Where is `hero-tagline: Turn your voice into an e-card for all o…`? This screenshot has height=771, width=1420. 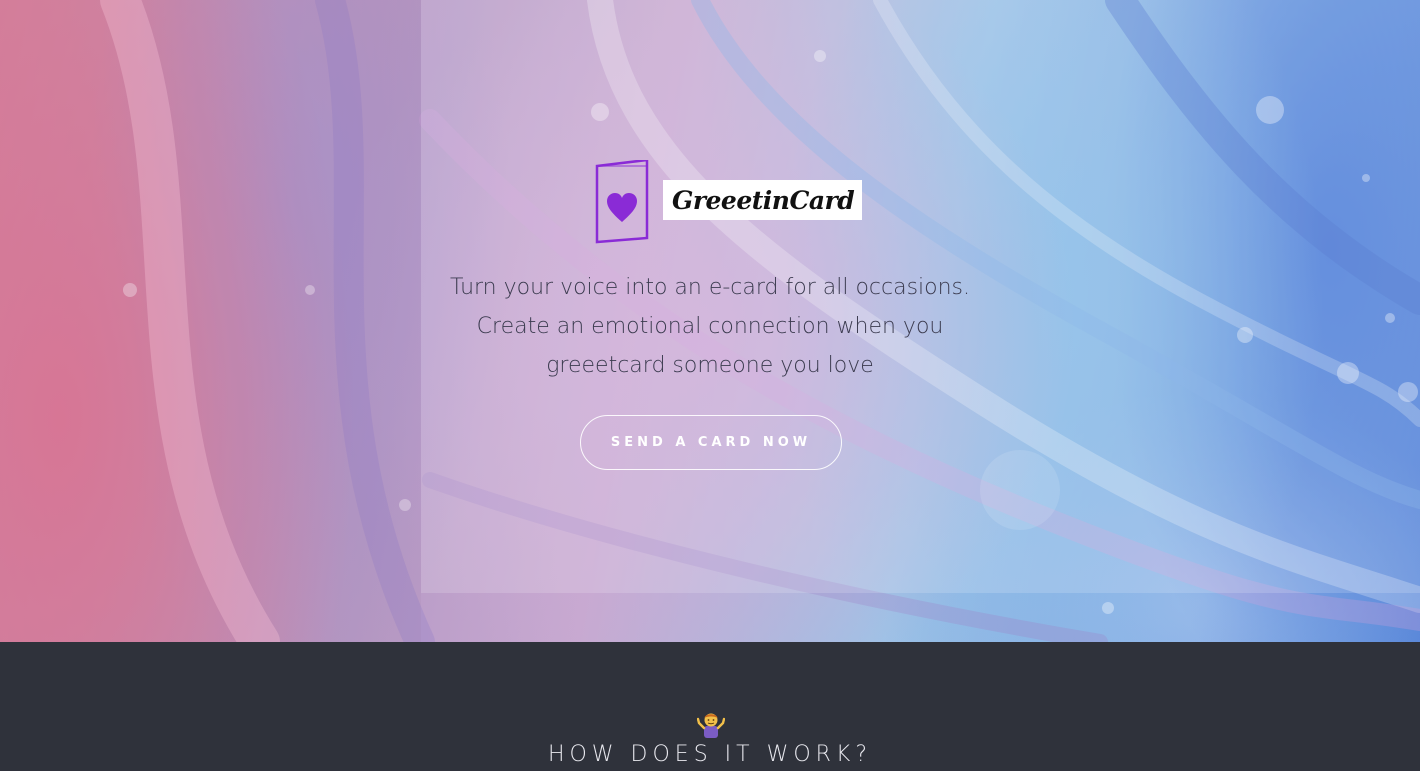
hero-tagline: Turn your voice into an e-card for all o… is located at coordinates (710, 326).